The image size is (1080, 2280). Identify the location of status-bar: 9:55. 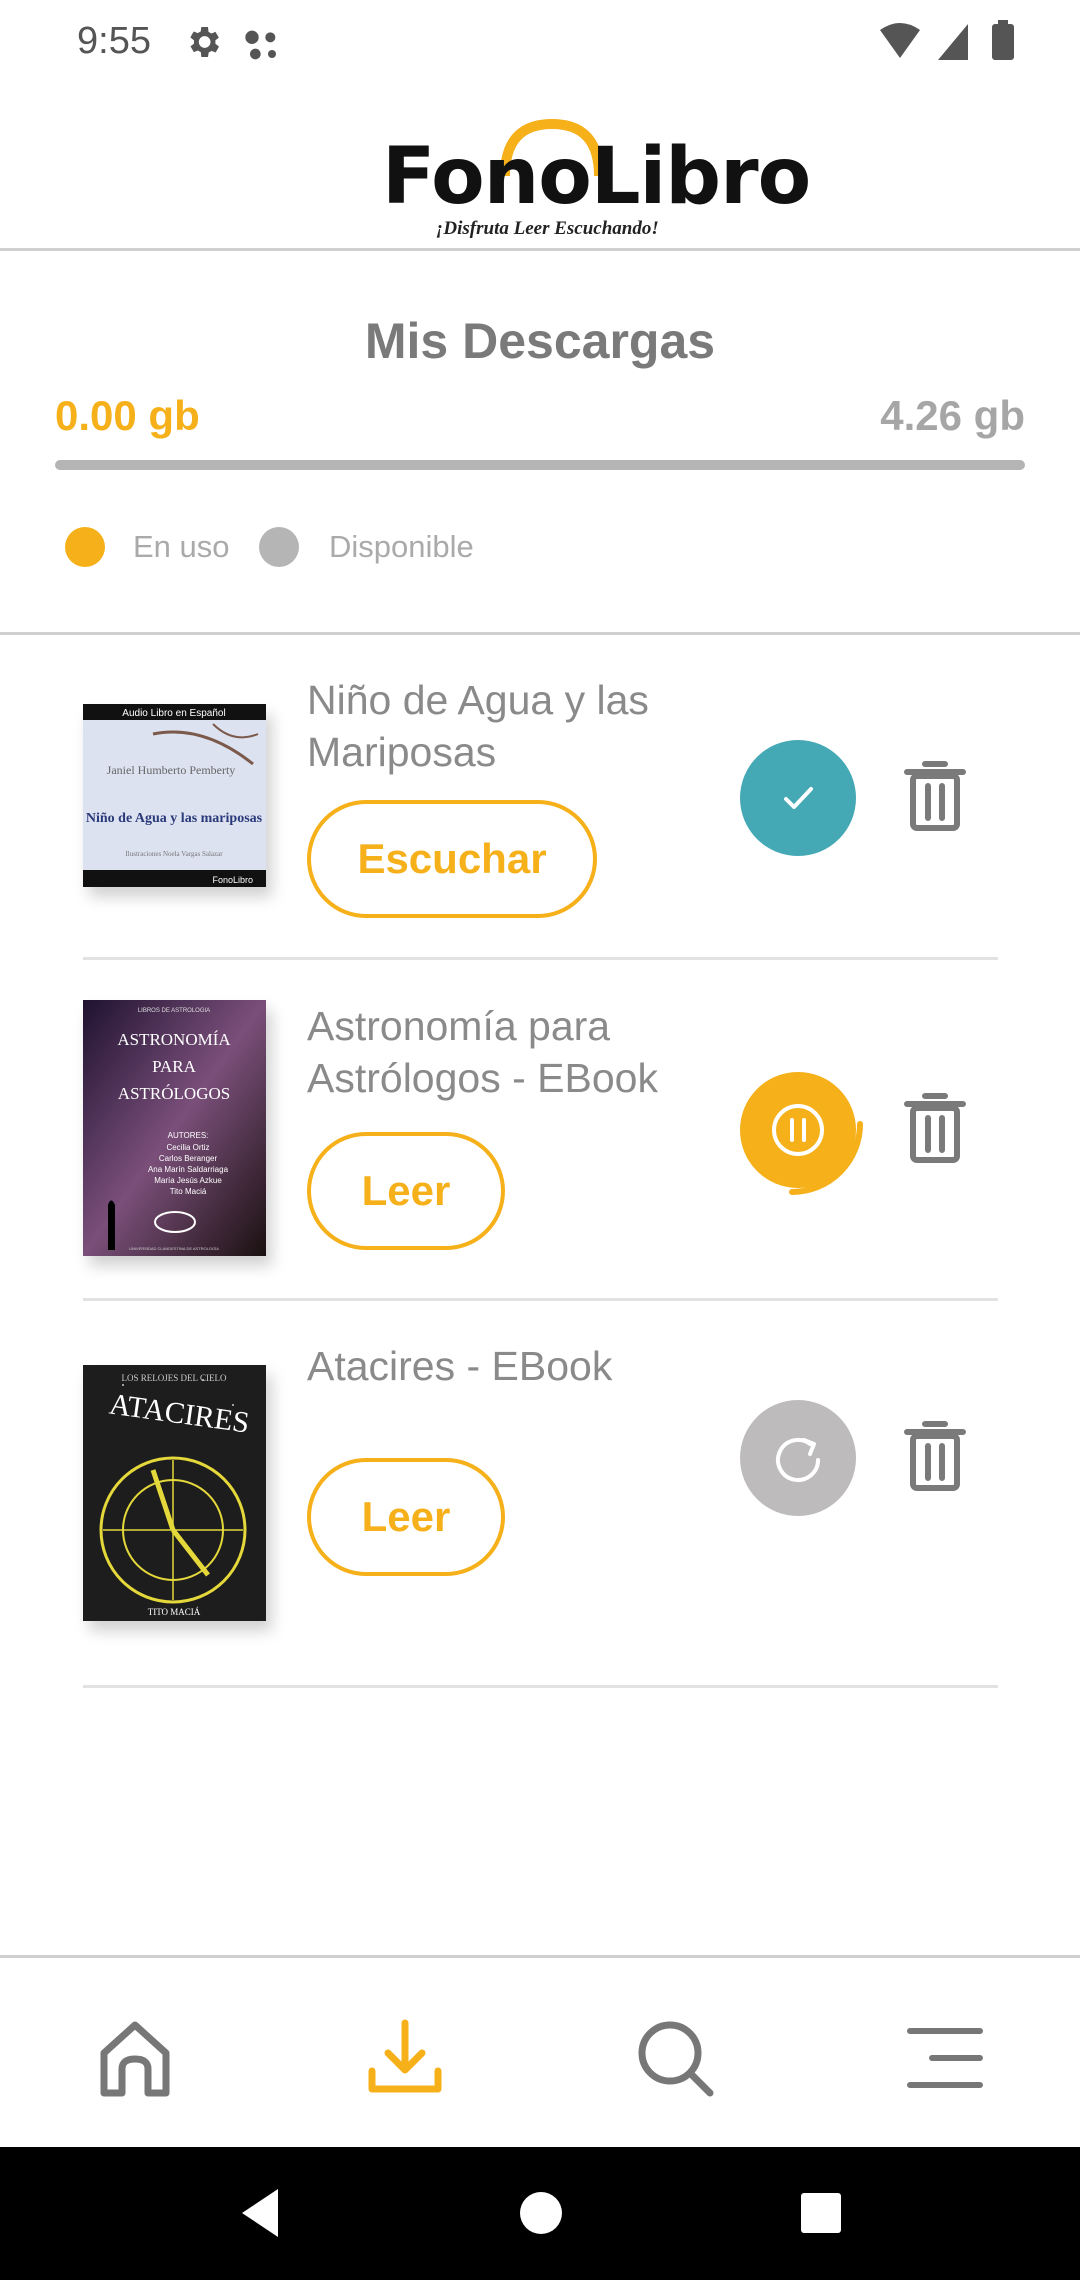
(540, 42).